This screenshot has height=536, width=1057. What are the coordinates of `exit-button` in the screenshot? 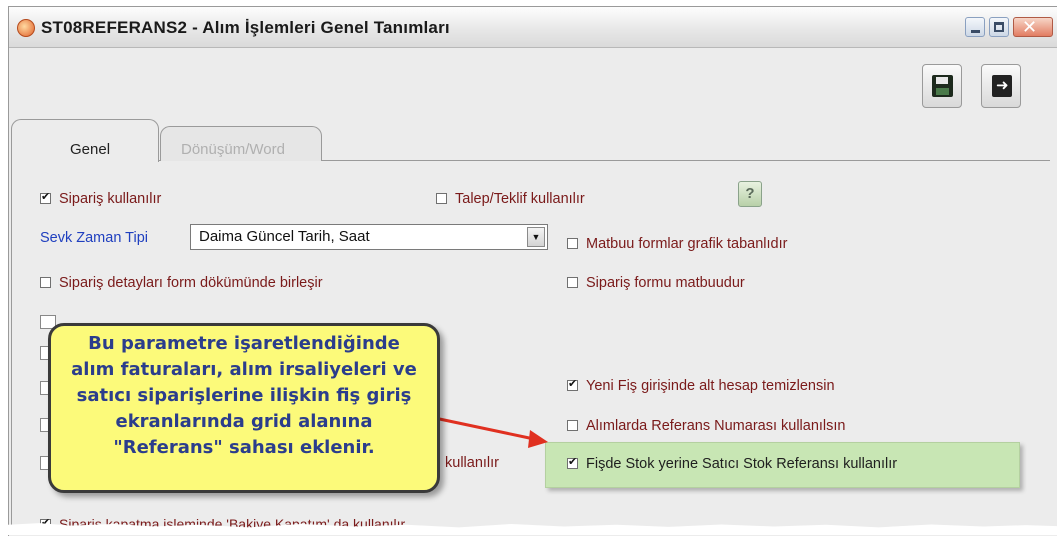 It's located at (1001, 86).